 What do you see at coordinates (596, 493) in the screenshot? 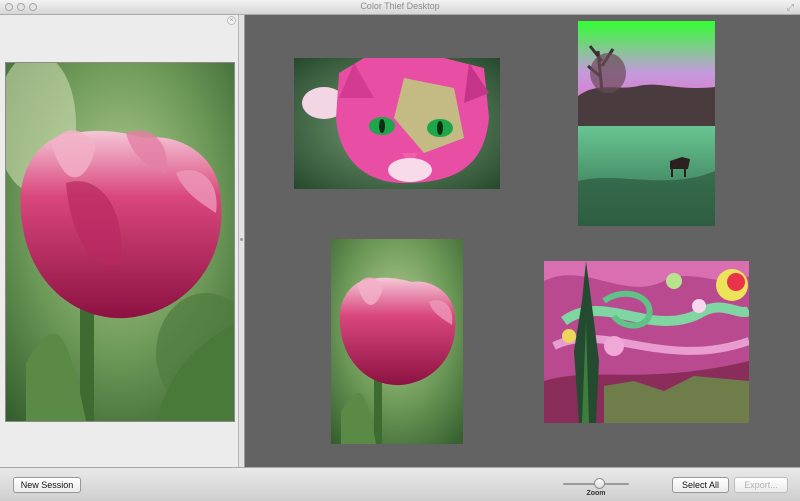
I see `zoom-label: Zoom` at bounding box center [596, 493].